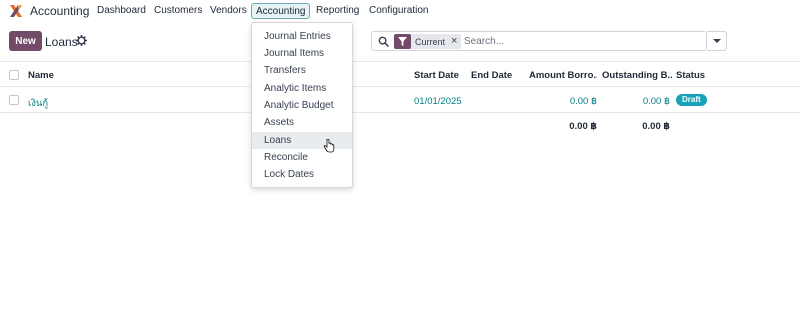 Image resolution: width=800 pixels, height=335 pixels. What do you see at coordinates (302, 70) in the screenshot?
I see `menu-item-transfers: Transfers` at bounding box center [302, 70].